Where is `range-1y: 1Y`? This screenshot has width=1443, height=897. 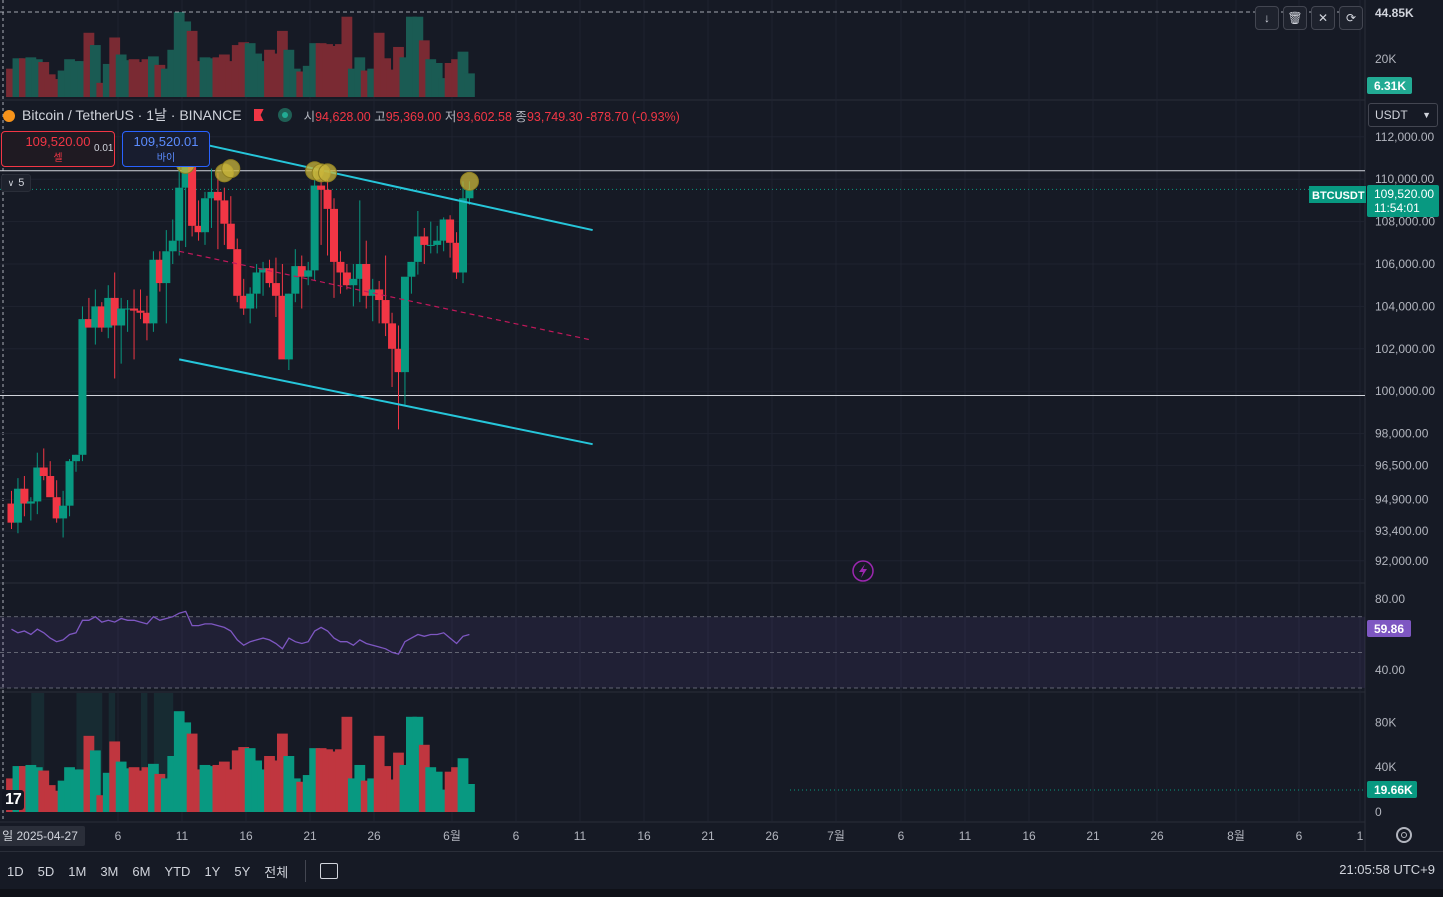 range-1y: 1Y is located at coordinates (212, 871).